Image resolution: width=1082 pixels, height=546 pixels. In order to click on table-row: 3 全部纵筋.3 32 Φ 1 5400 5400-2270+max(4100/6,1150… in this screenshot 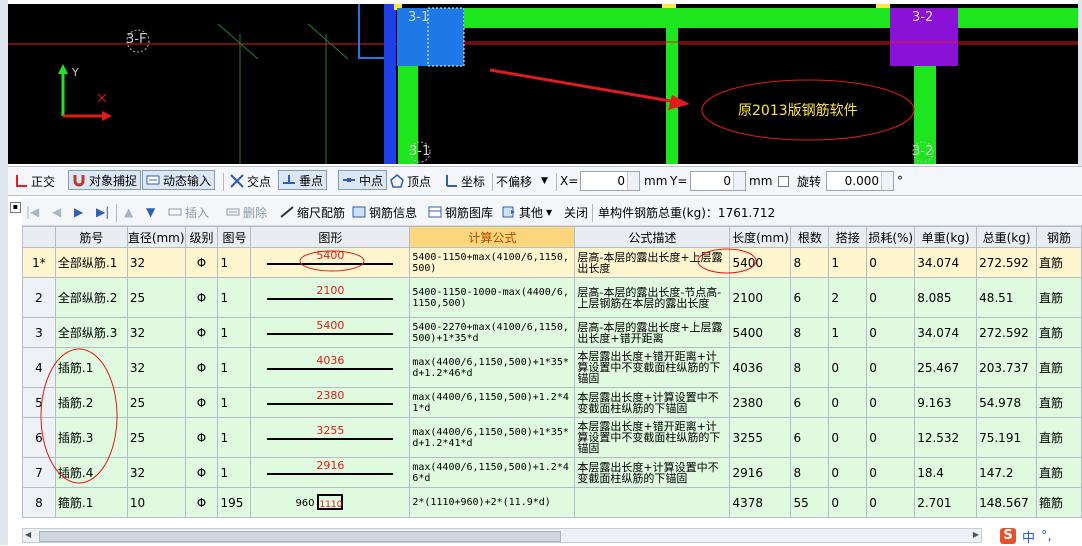, I will do `click(552, 332)`.